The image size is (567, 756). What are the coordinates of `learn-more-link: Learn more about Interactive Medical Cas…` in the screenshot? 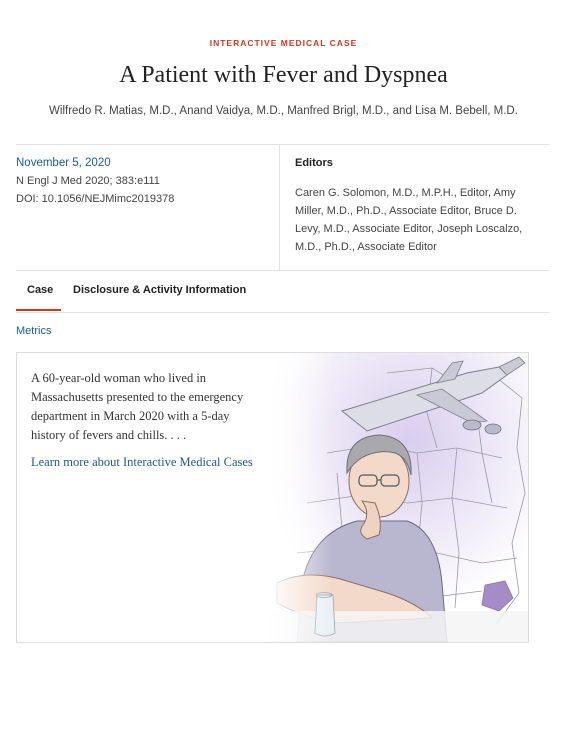 It's located at (142, 462).